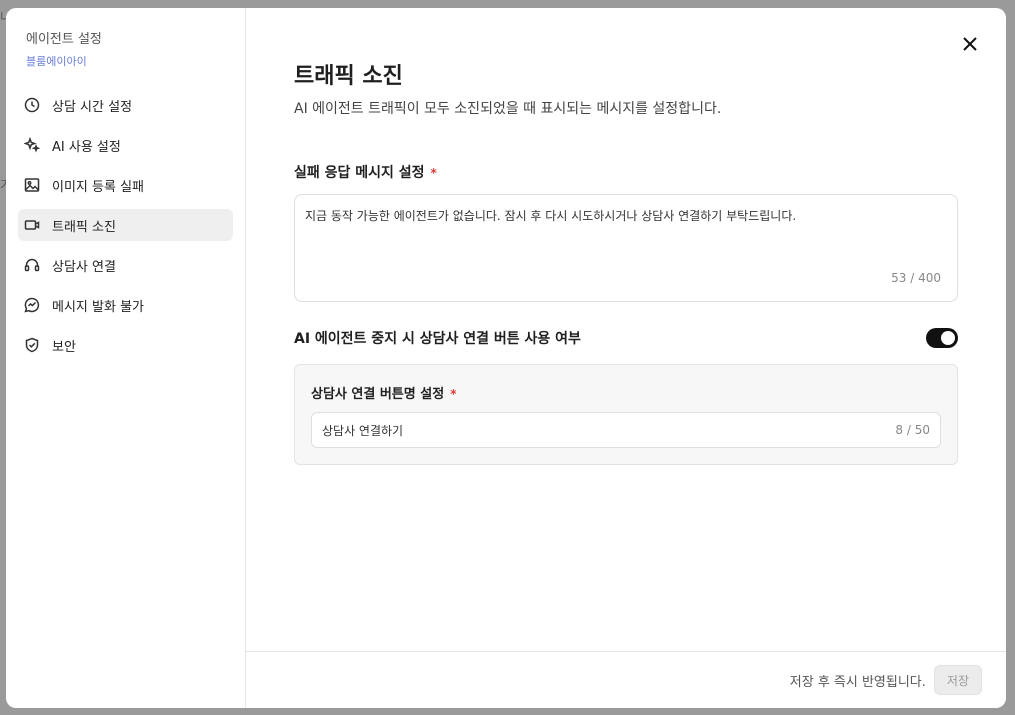  I want to click on sidebar-item-label: 상담 시간 설정, so click(92, 107).